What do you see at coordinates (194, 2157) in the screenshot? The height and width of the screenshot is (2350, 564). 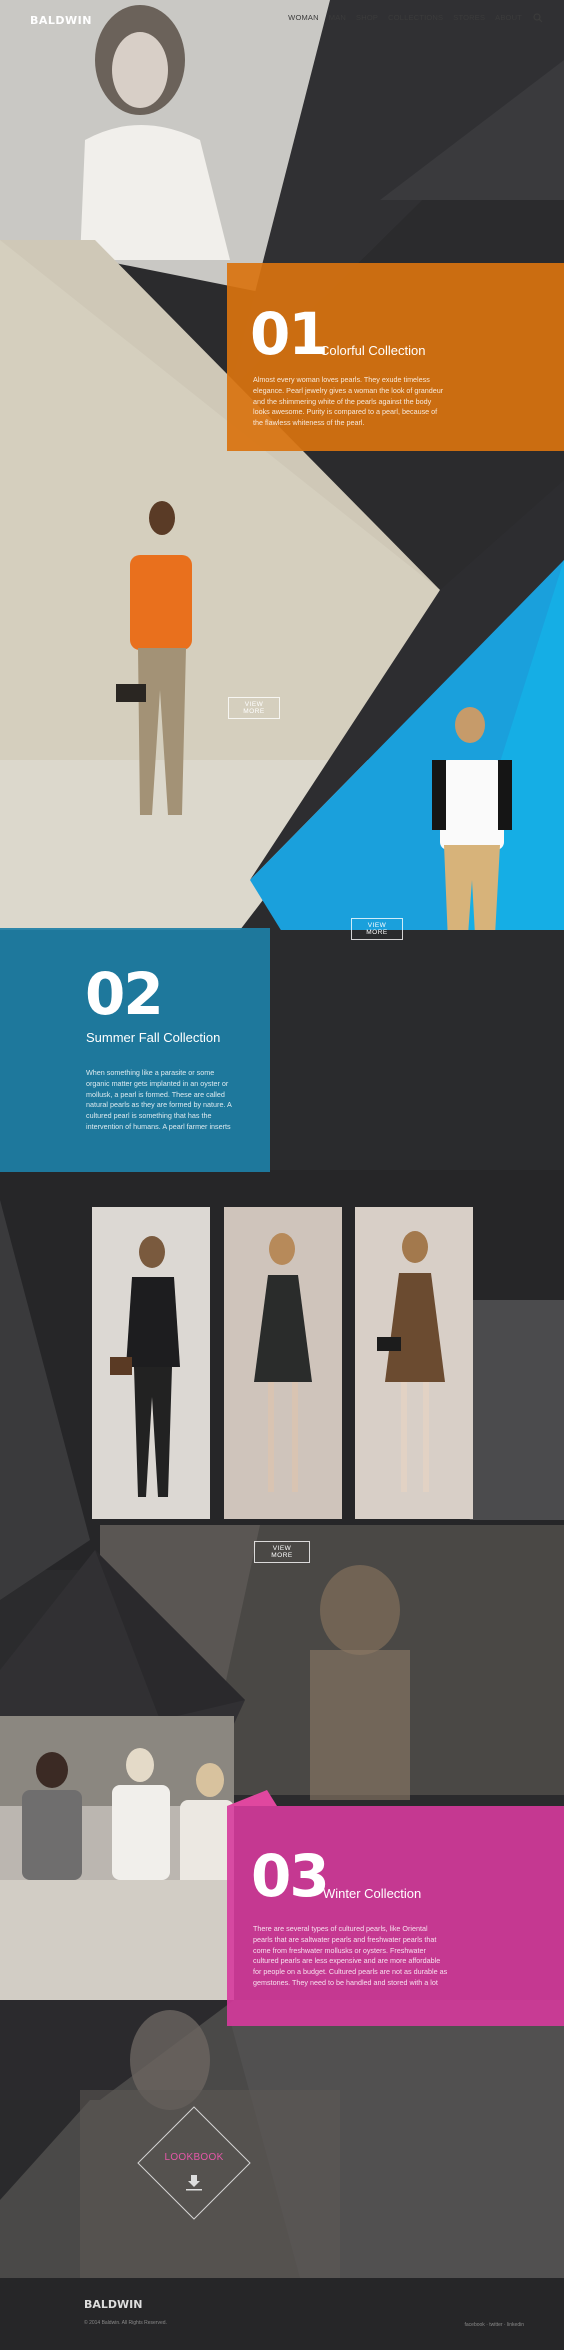 I see `lookbook-label: LOOKBOOK` at bounding box center [194, 2157].